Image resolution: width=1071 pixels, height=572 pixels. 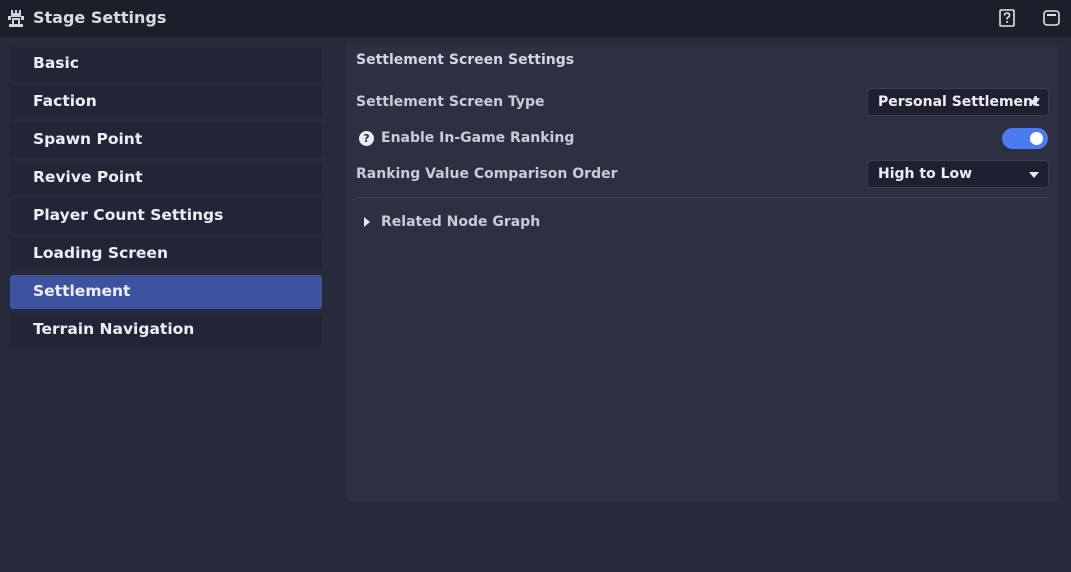 What do you see at coordinates (56, 63) in the screenshot?
I see `sidebar-item-label: Basic` at bounding box center [56, 63].